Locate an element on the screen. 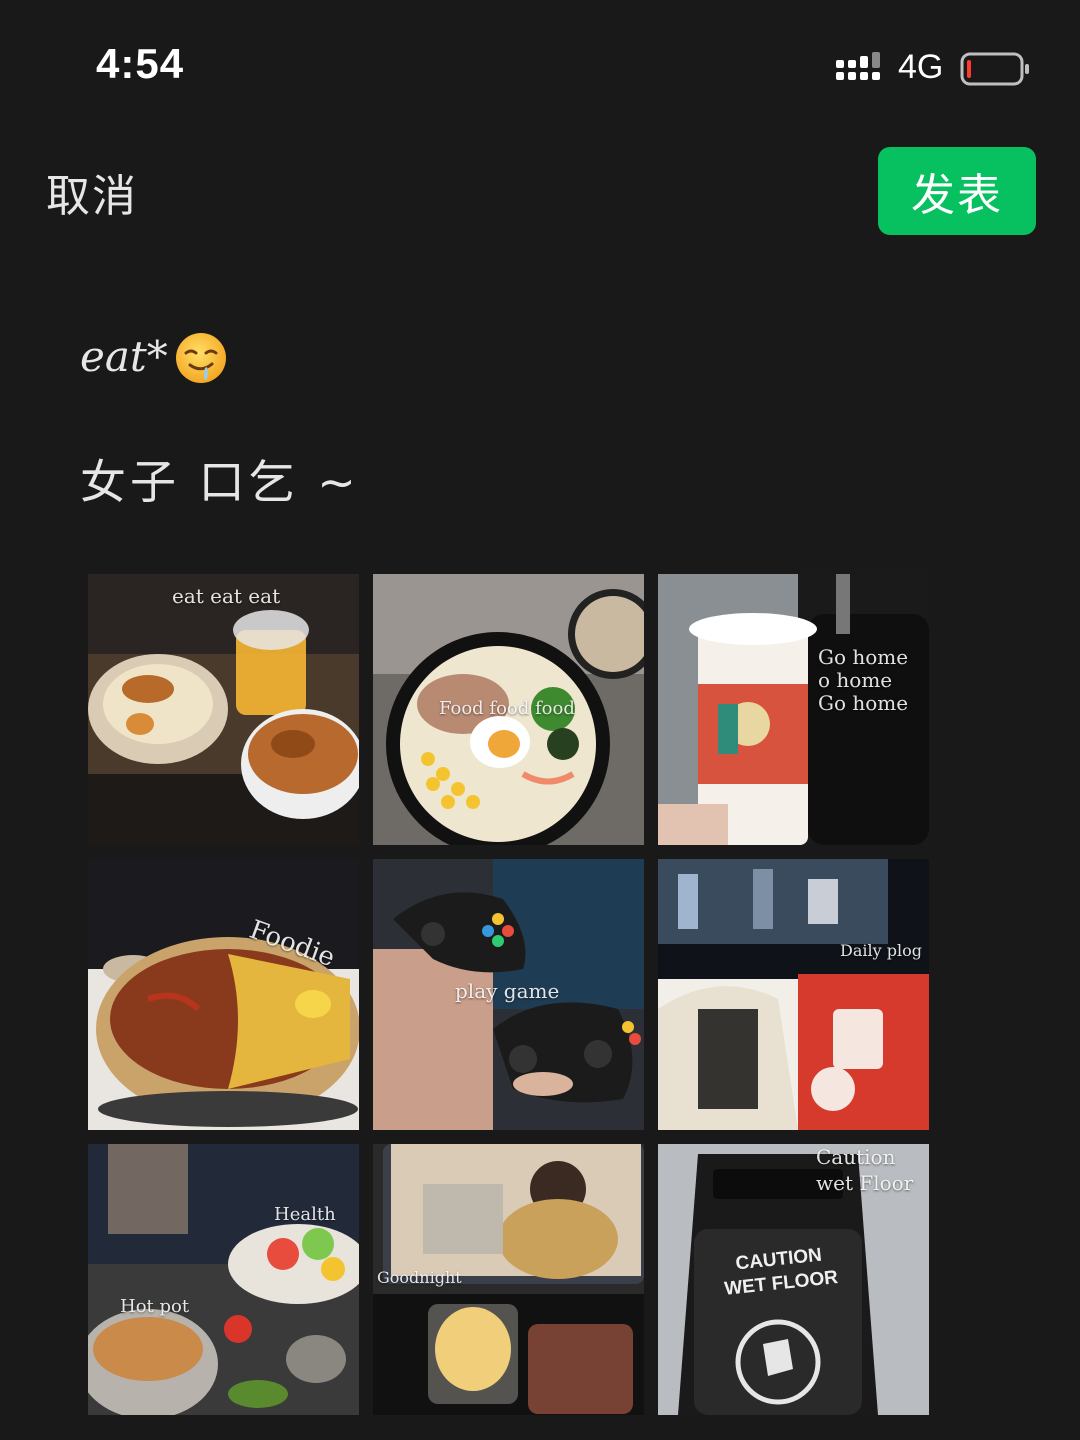 The width and height of the screenshot is (1080, 1440). post-line-2-text: 女子 口乞 ~ is located at coordinates (220, 482).